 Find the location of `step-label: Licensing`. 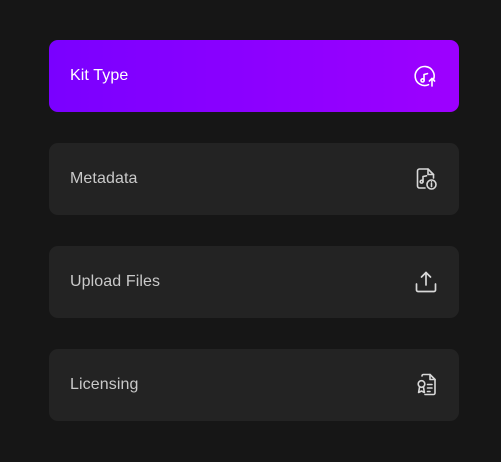

step-label: Licensing is located at coordinates (104, 384).